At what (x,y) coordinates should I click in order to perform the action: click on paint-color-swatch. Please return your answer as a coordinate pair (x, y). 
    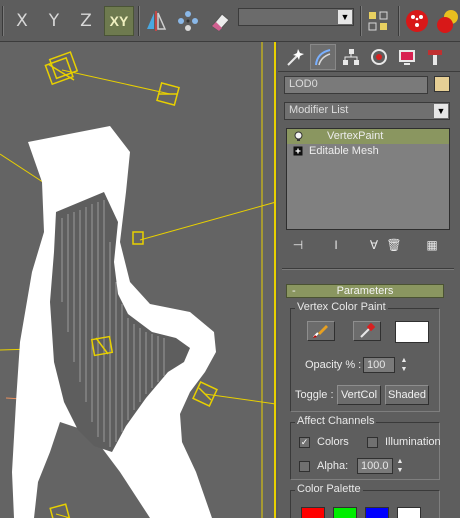
    Looking at the image, I should click on (412, 332).